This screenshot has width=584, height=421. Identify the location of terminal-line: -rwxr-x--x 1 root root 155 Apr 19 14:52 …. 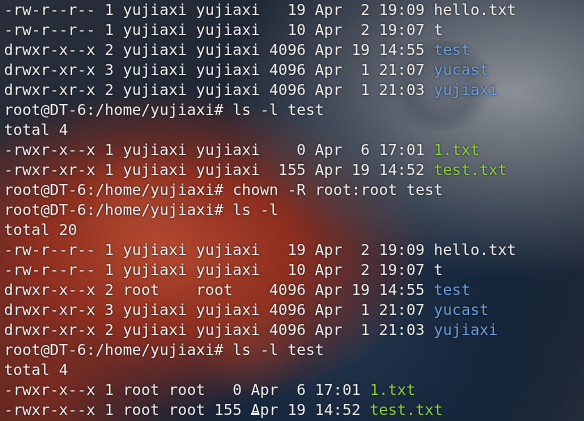
(260, 410).